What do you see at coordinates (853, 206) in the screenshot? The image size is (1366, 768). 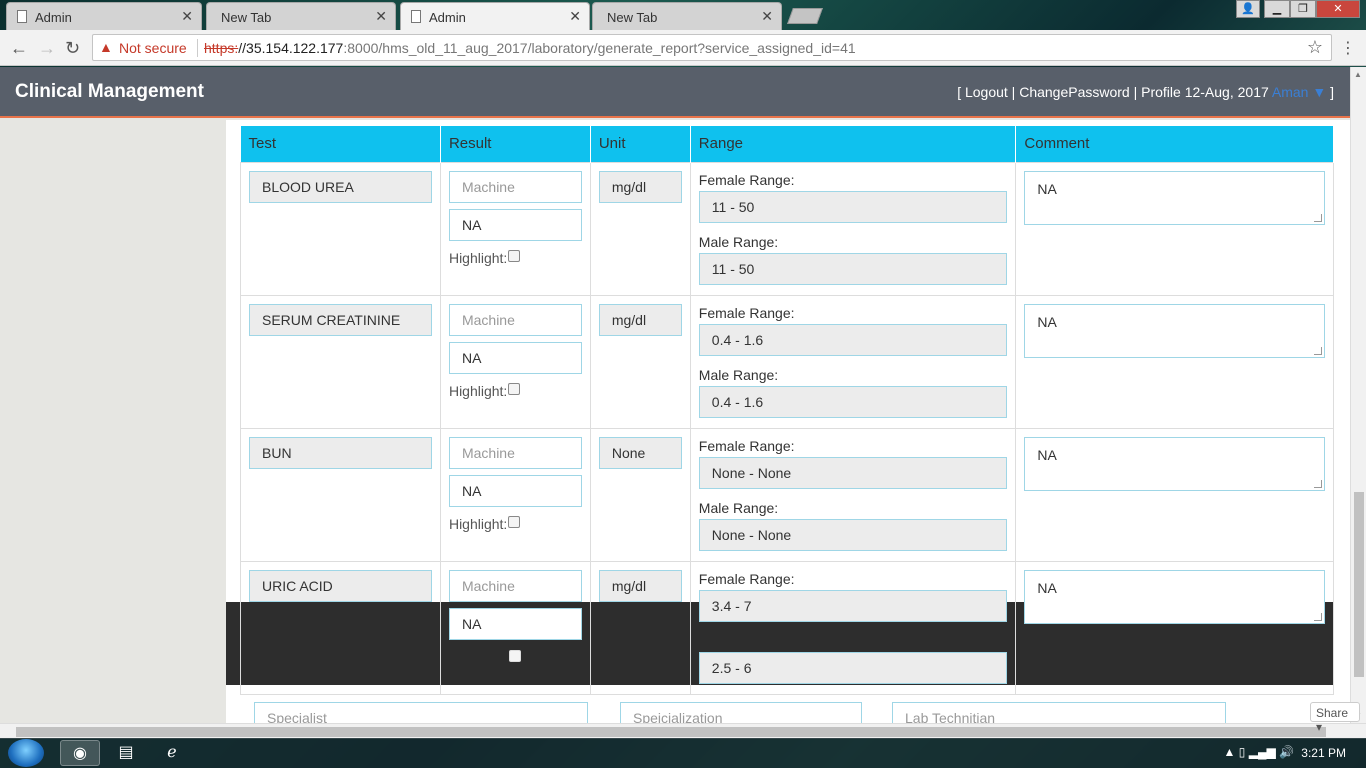 I see `female-range-field: 11 - 50` at bounding box center [853, 206].